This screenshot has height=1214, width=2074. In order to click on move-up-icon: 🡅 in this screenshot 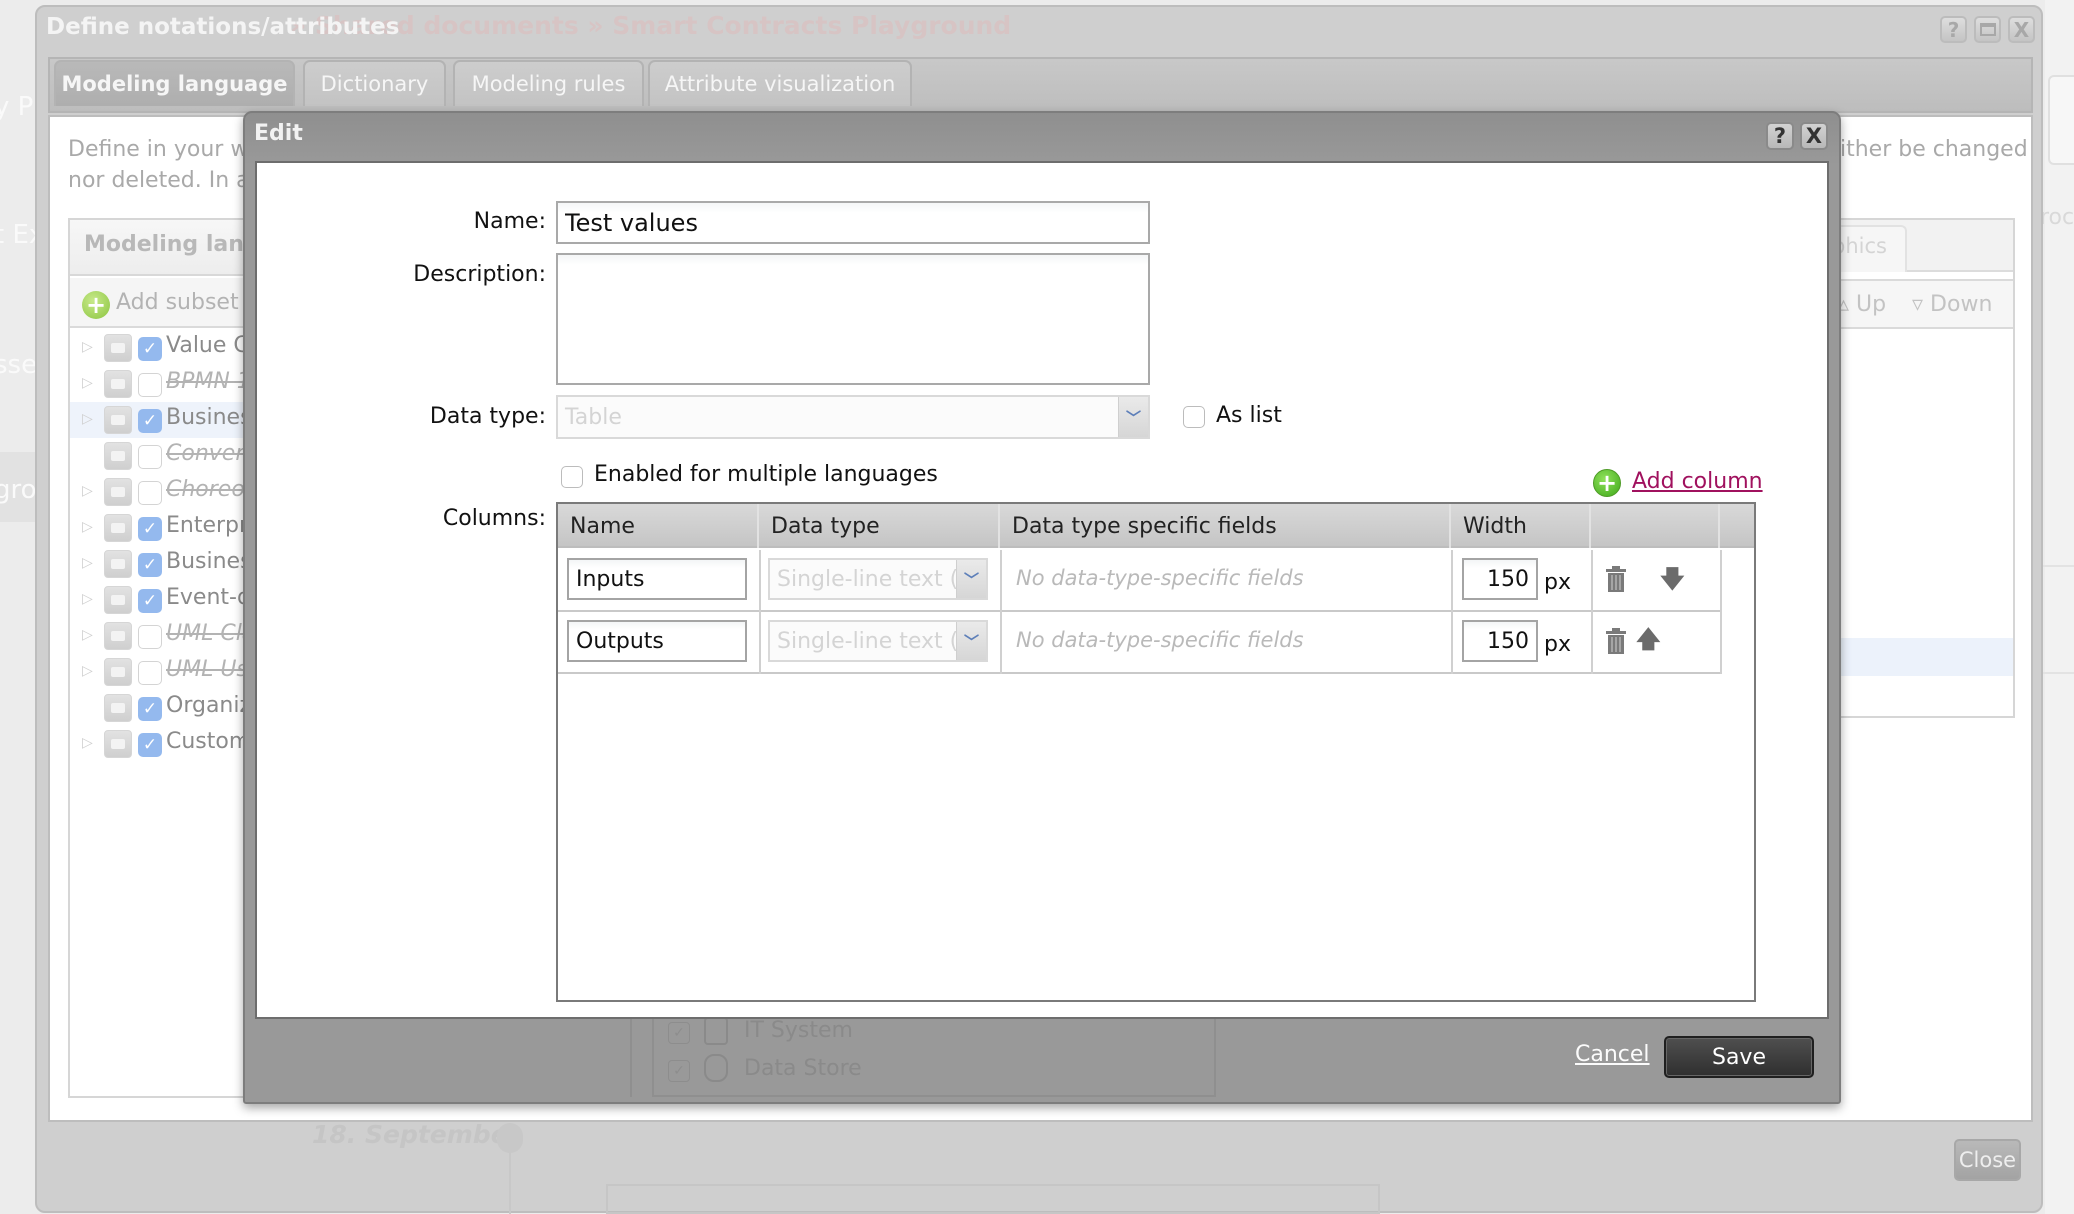, I will do `click(1648, 642)`.